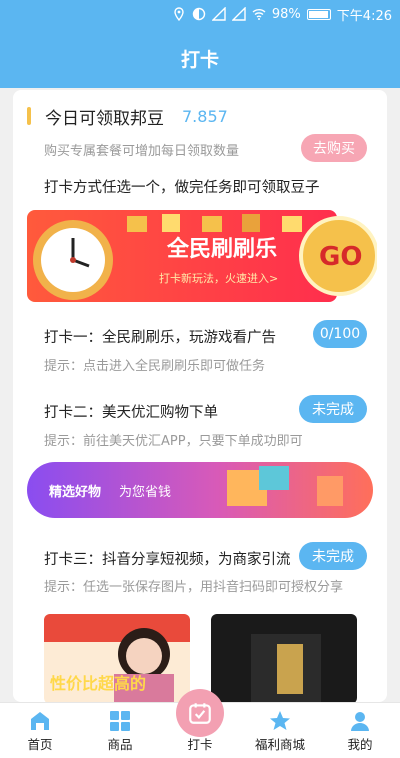 The image size is (400, 758). Describe the element at coordinates (340, 257) in the screenshot. I see `go-label: GO` at that location.